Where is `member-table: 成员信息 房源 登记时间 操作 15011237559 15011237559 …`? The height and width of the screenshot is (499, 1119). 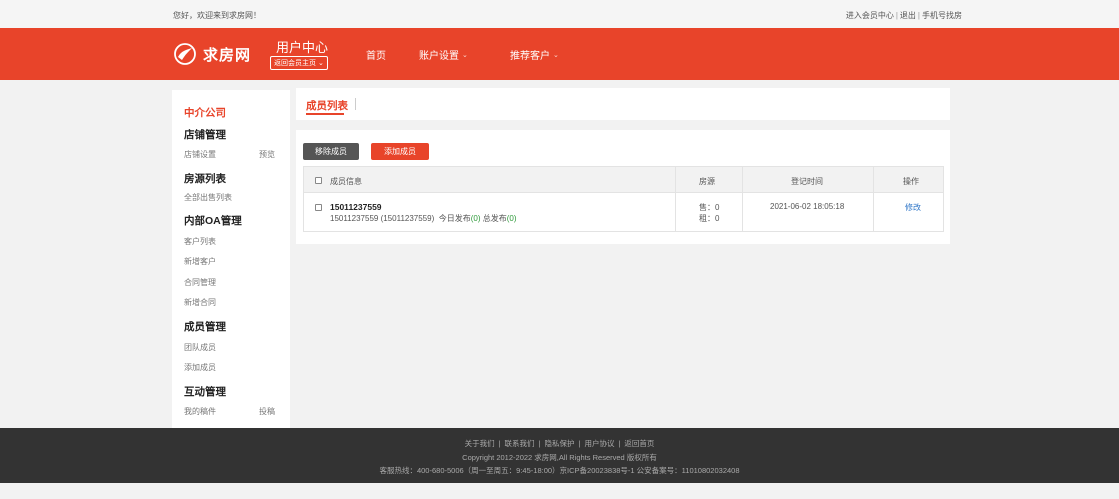
member-table: 成员信息 房源 登记时间 操作 15011237559 15011237559 … is located at coordinates (623, 199).